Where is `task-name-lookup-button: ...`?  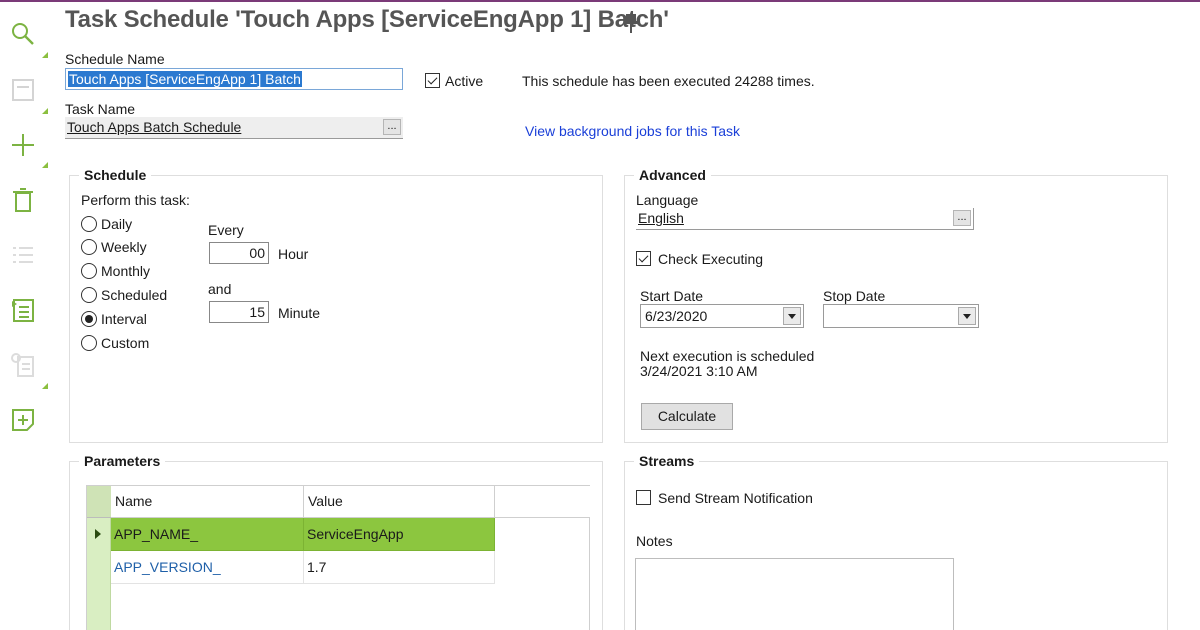
task-name-lookup-button: ... is located at coordinates (392, 127).